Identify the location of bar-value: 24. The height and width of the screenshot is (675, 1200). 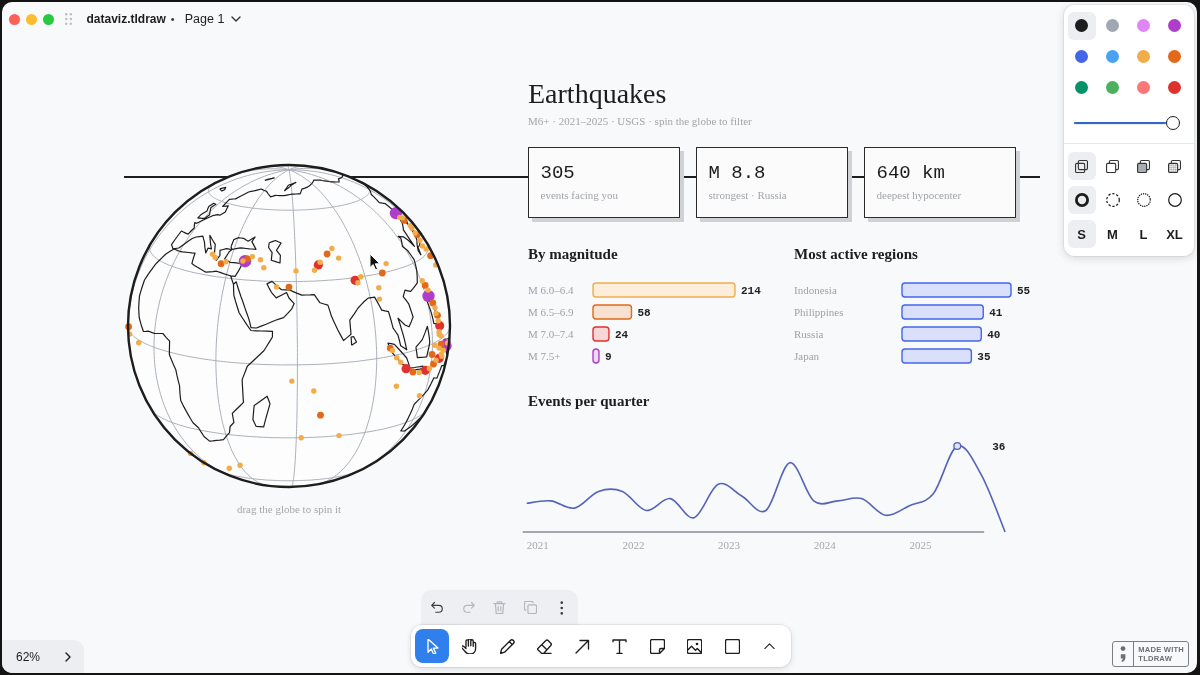
(621, 334).